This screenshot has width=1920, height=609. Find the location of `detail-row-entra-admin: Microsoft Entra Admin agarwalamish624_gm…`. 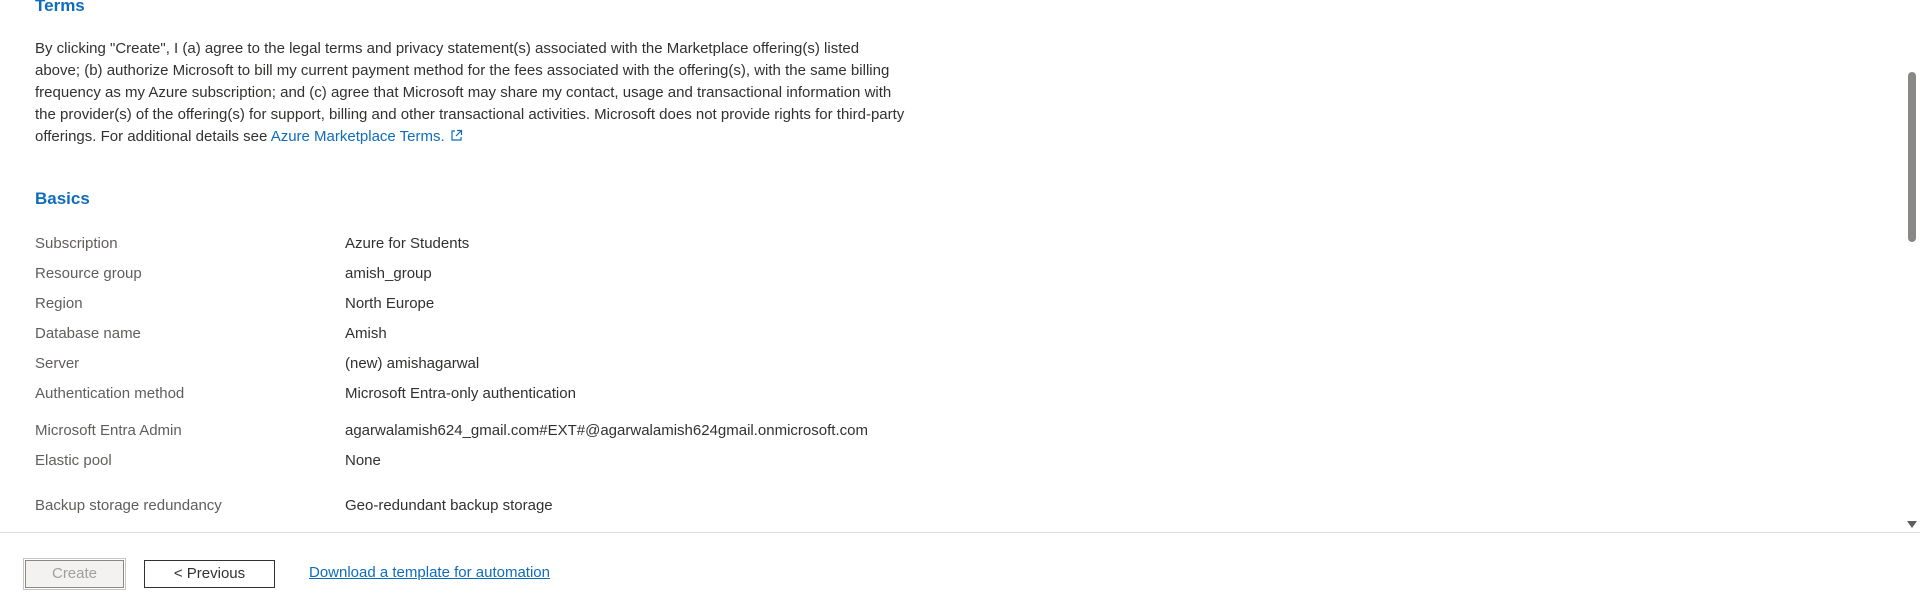

detail-row-entra-admin: Microsoft Entra Admin agarwalamish624_gm… is located at coordinates (685, 431).